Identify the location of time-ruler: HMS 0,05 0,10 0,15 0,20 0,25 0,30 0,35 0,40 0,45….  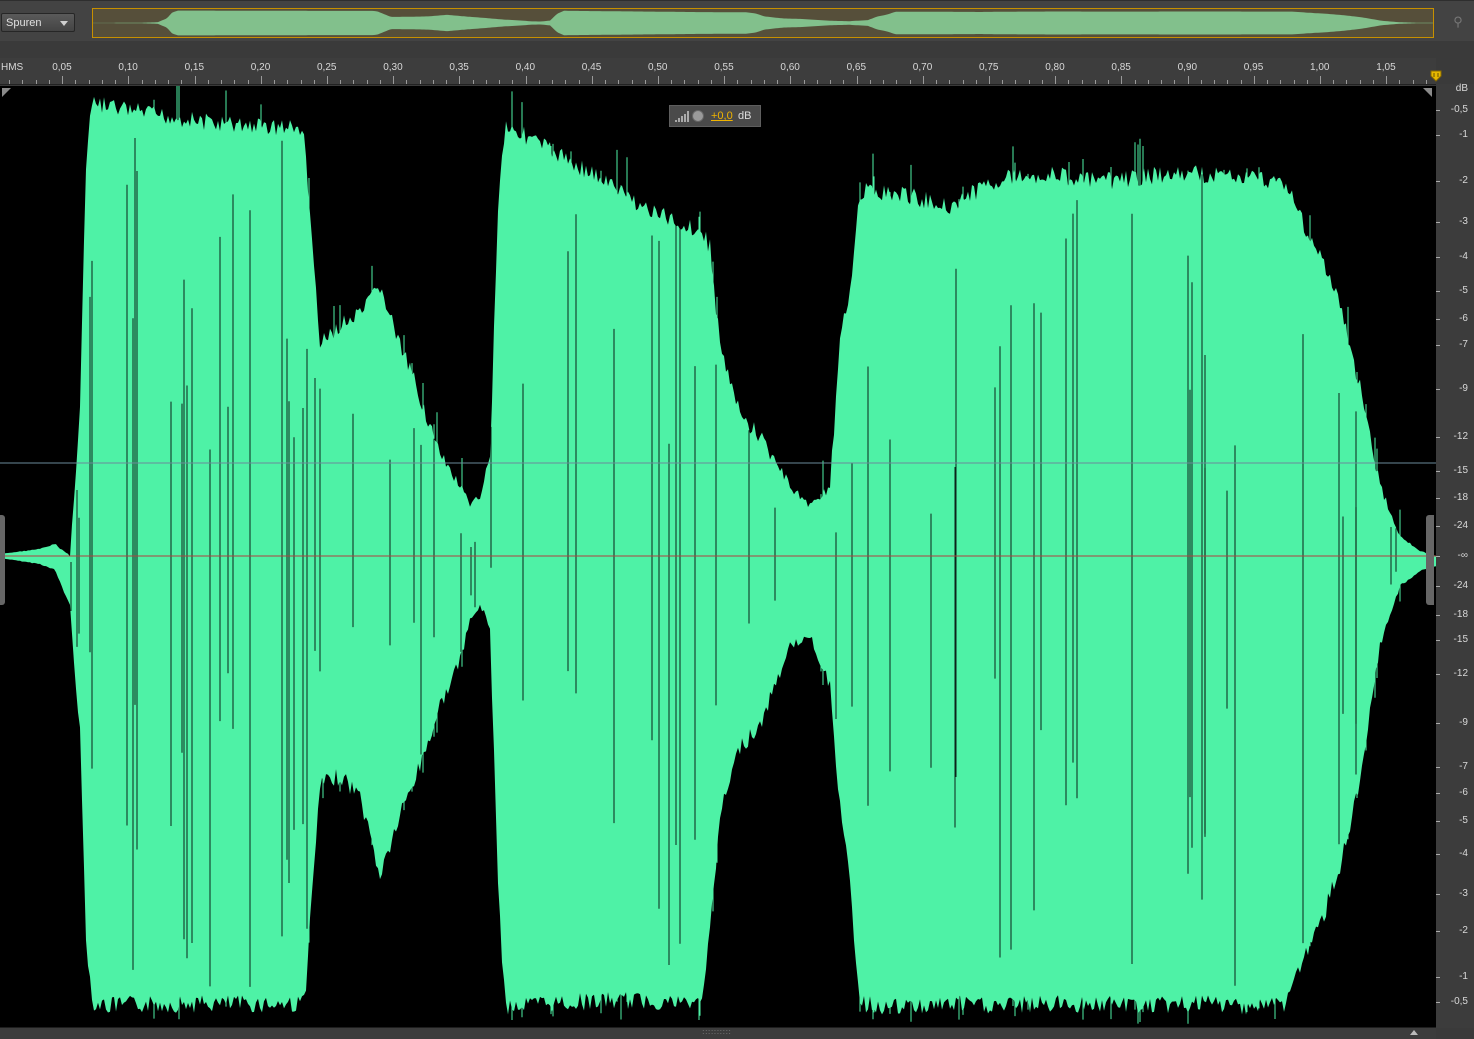
(718, 71).